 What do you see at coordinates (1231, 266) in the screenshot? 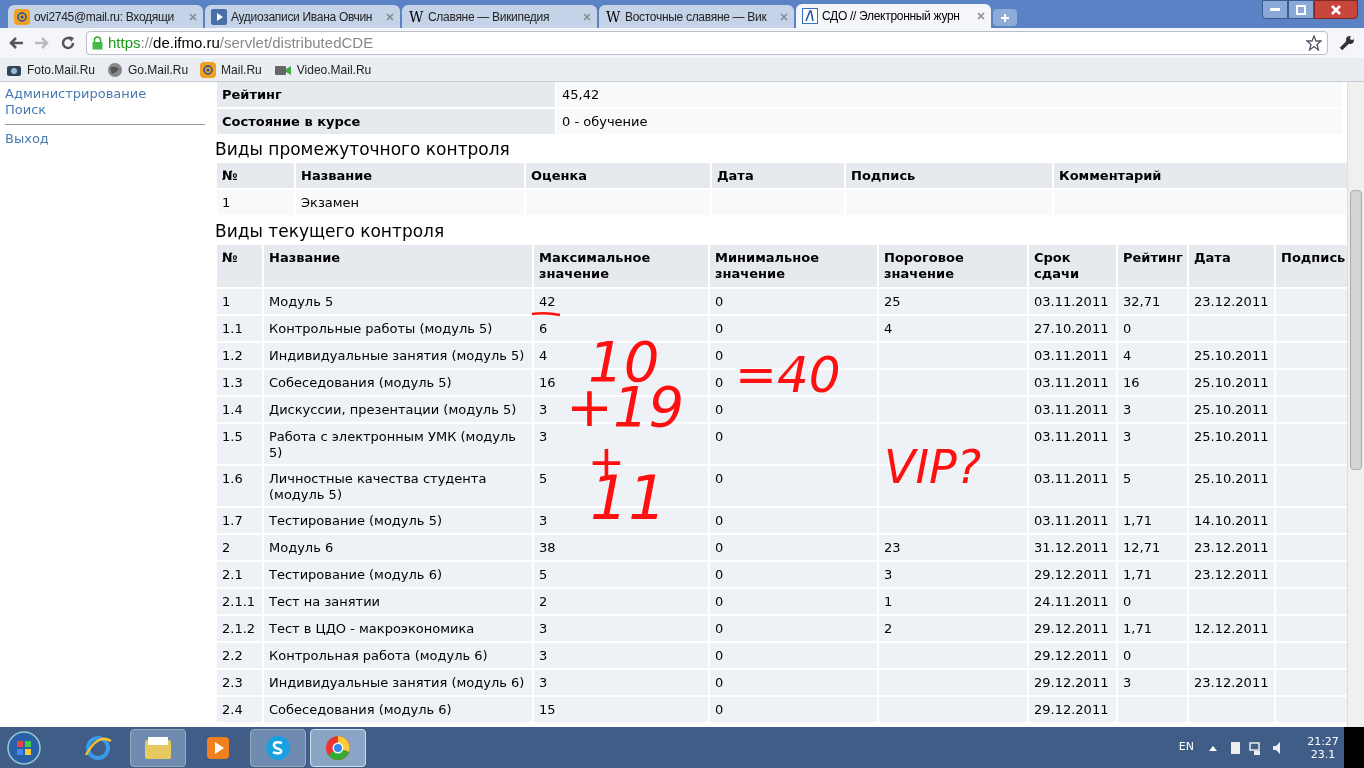
I see `column-header: Дата` at bounding box center [1231, 266].